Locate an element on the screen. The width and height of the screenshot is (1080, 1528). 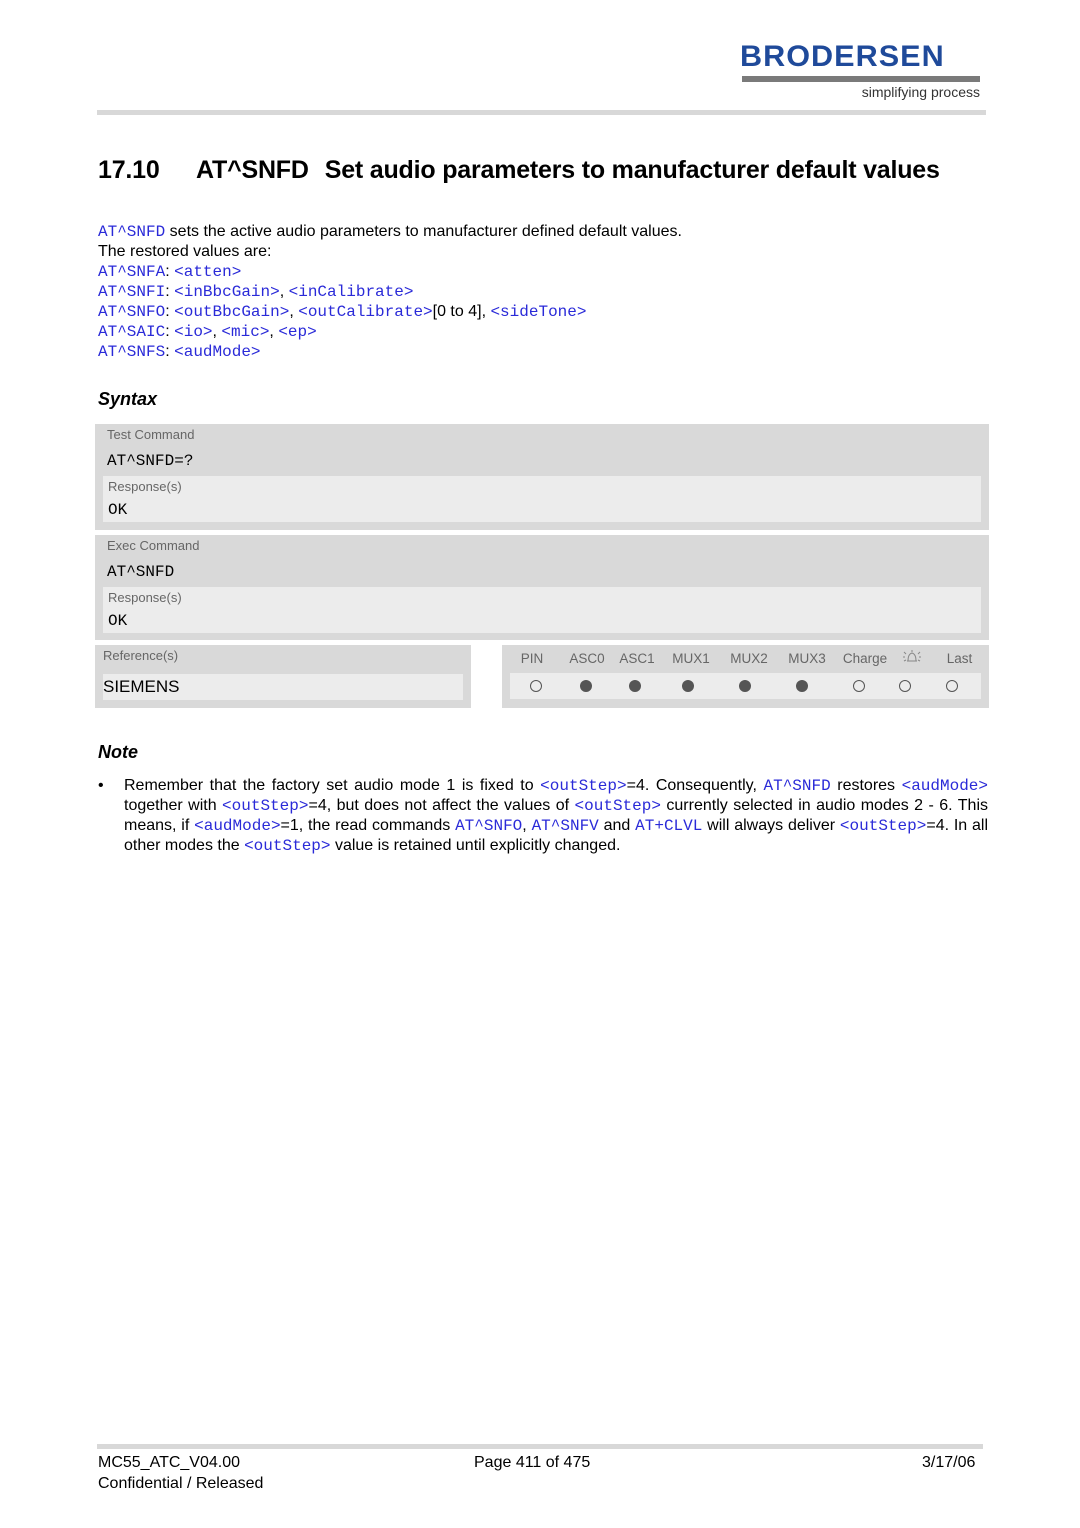
parameter-link: <outBbcGain> is located at coordinates (231, 312).